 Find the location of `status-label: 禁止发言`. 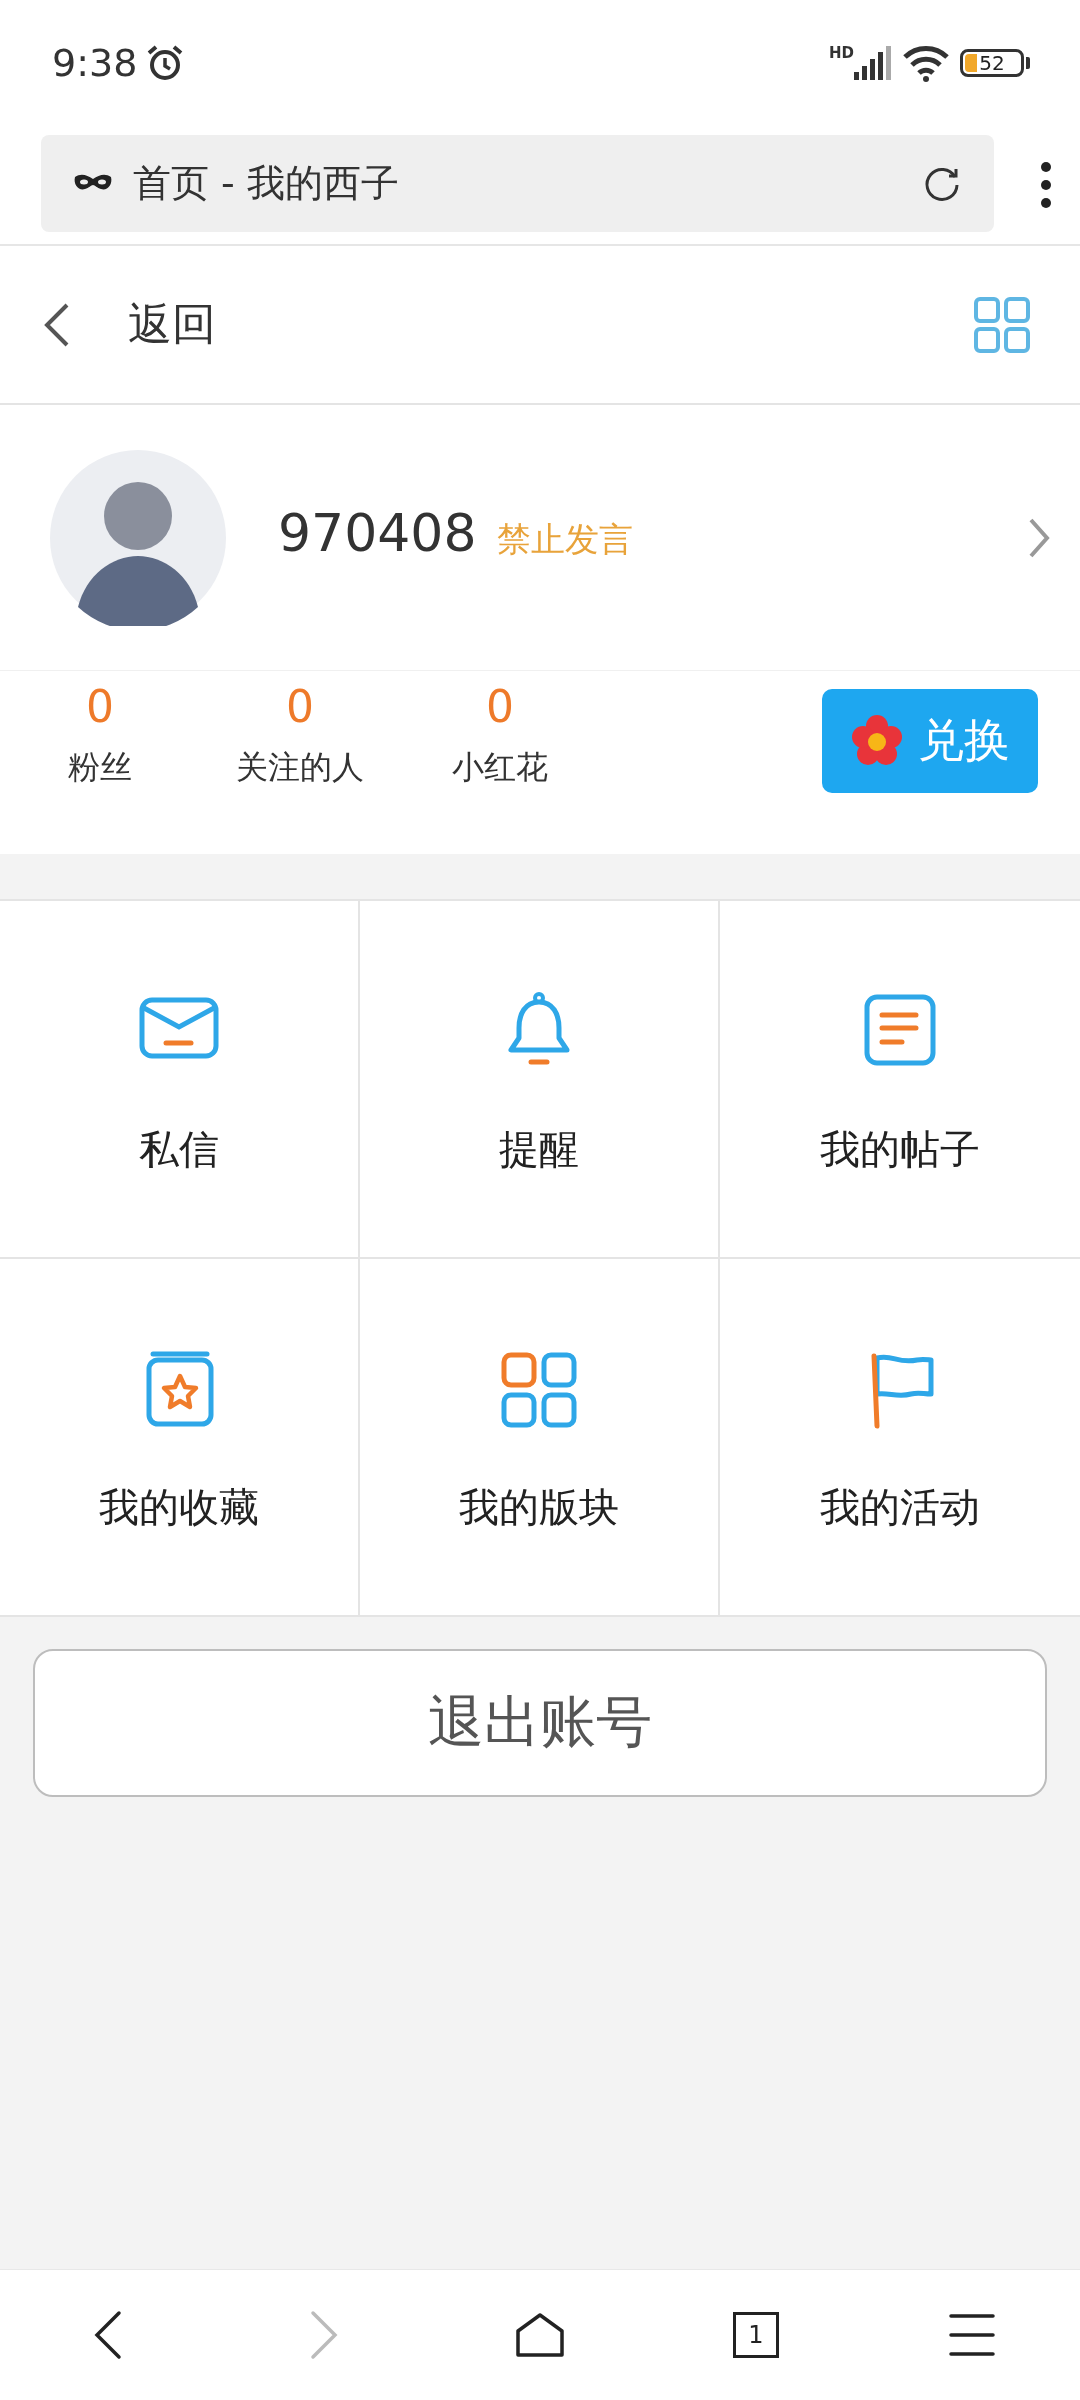

status-label: 禁止发言 is located at coordinates (564, 539).